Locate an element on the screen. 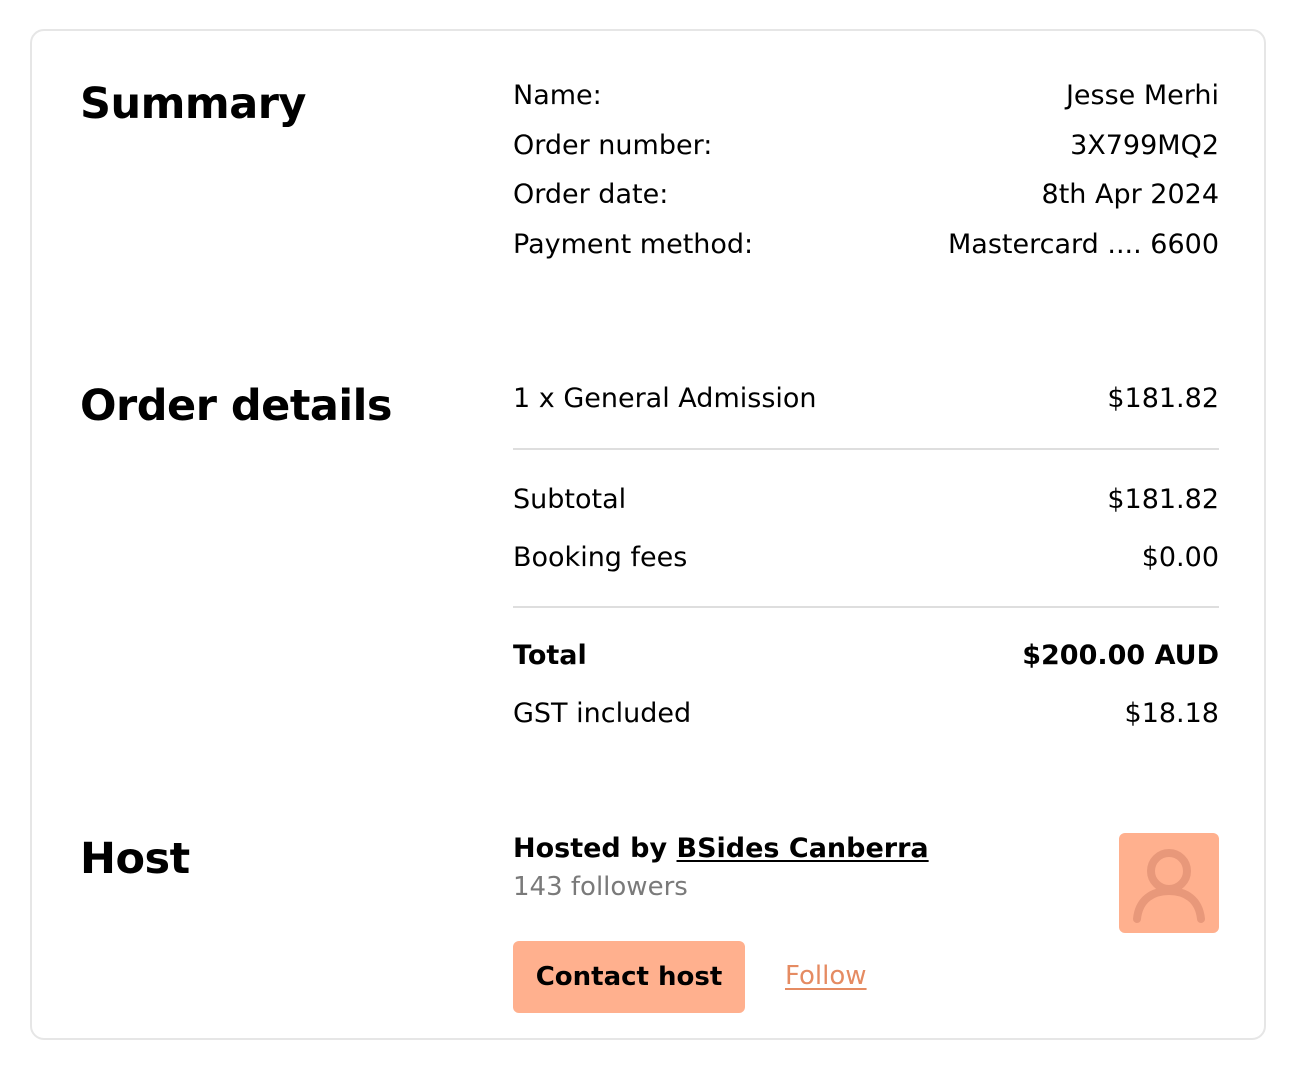 The width and height of the screenshot is (1304, 1074). payment-method-label: Payment method: is located at coordinates (633, 244).